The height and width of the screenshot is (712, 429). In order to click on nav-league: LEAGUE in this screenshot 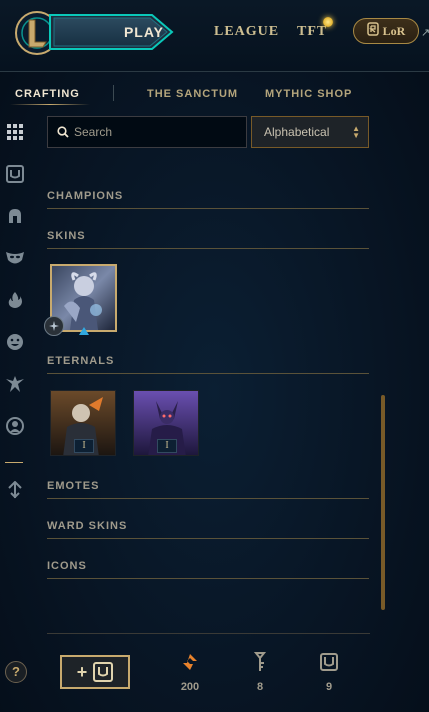, I will do `click(246, 32)`.